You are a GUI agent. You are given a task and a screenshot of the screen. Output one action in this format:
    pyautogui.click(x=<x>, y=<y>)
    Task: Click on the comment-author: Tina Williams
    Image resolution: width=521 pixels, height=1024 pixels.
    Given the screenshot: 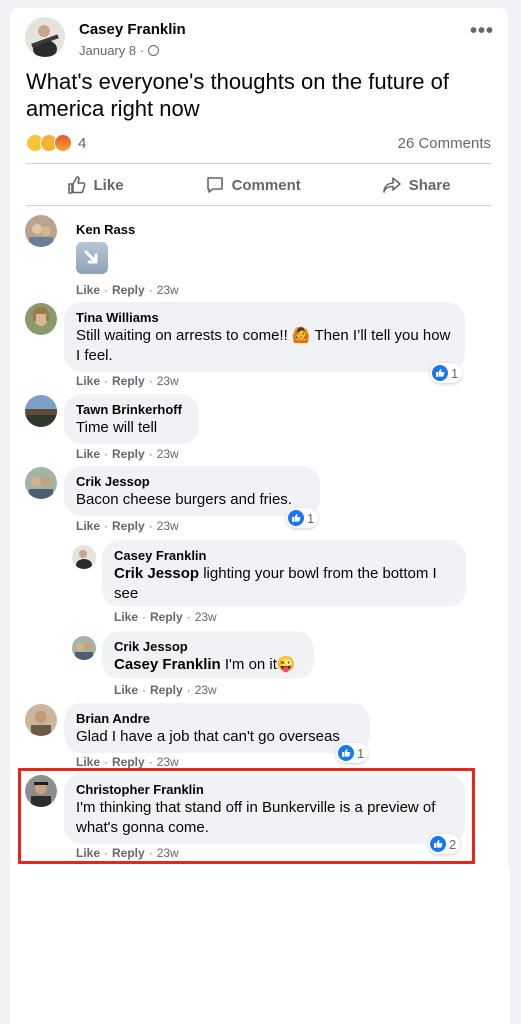 What is the action you would take?
    pyautogui.click(x=264, y=318)
    